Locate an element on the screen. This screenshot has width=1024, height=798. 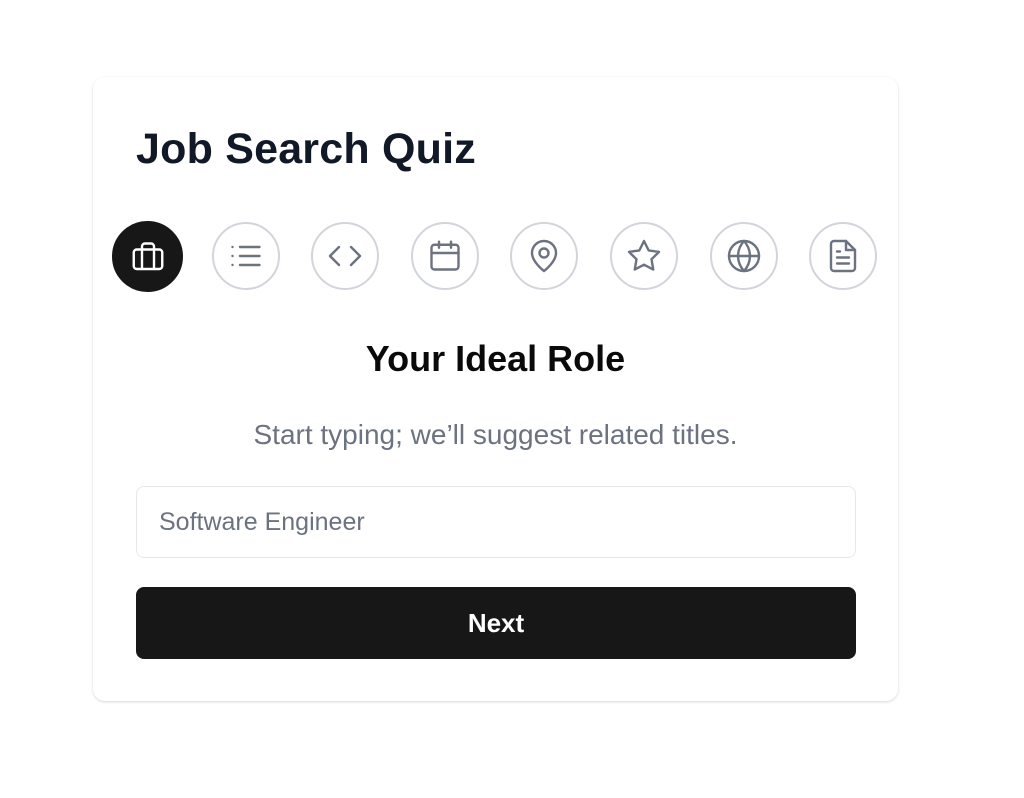
list-icon is located at coordinates (246, 256).